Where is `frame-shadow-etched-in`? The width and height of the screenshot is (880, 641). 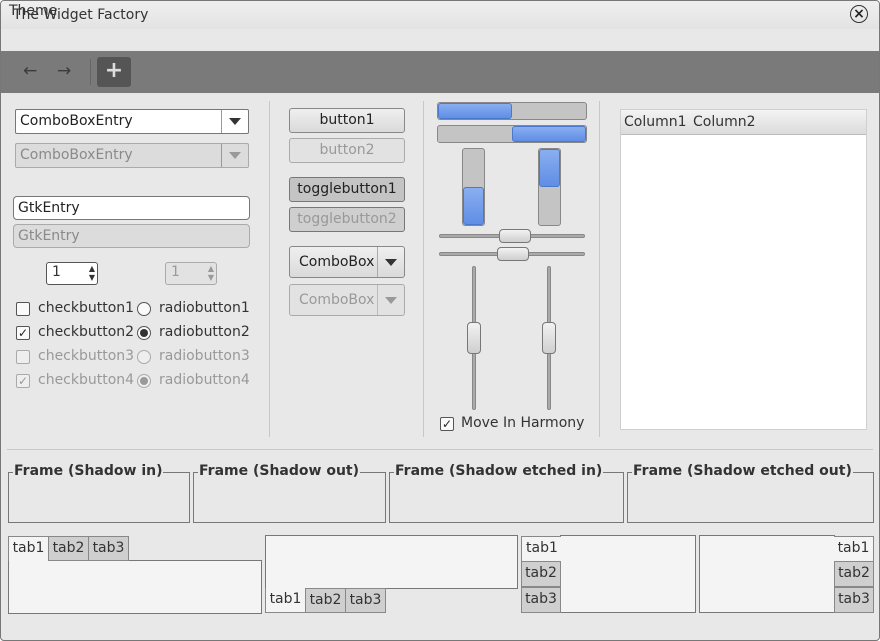
frame-shadow-etched-in is located at coordinates (506, 497).